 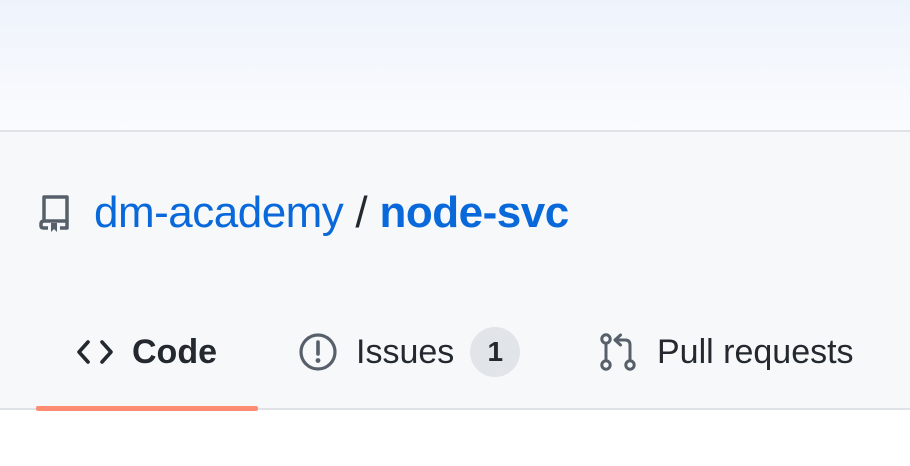 What do you see at coordinates (55, 213) in the screenshot?
I see `repo-icon` at bounding box center [55, 213].